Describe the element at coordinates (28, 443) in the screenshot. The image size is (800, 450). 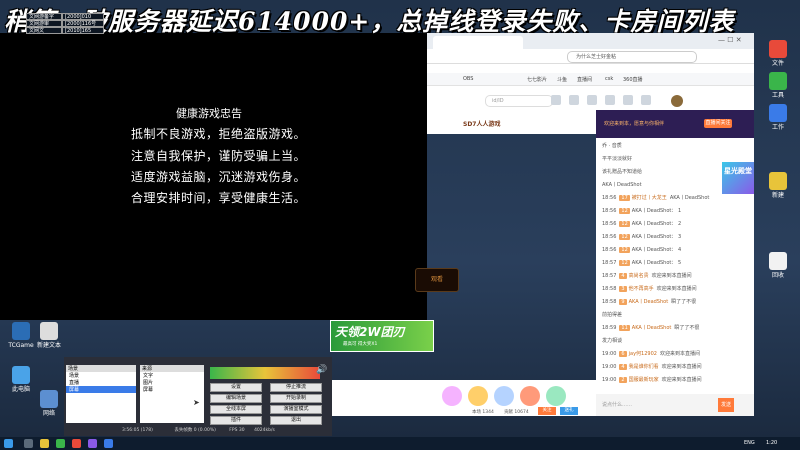
I see `search-icon` at that location.